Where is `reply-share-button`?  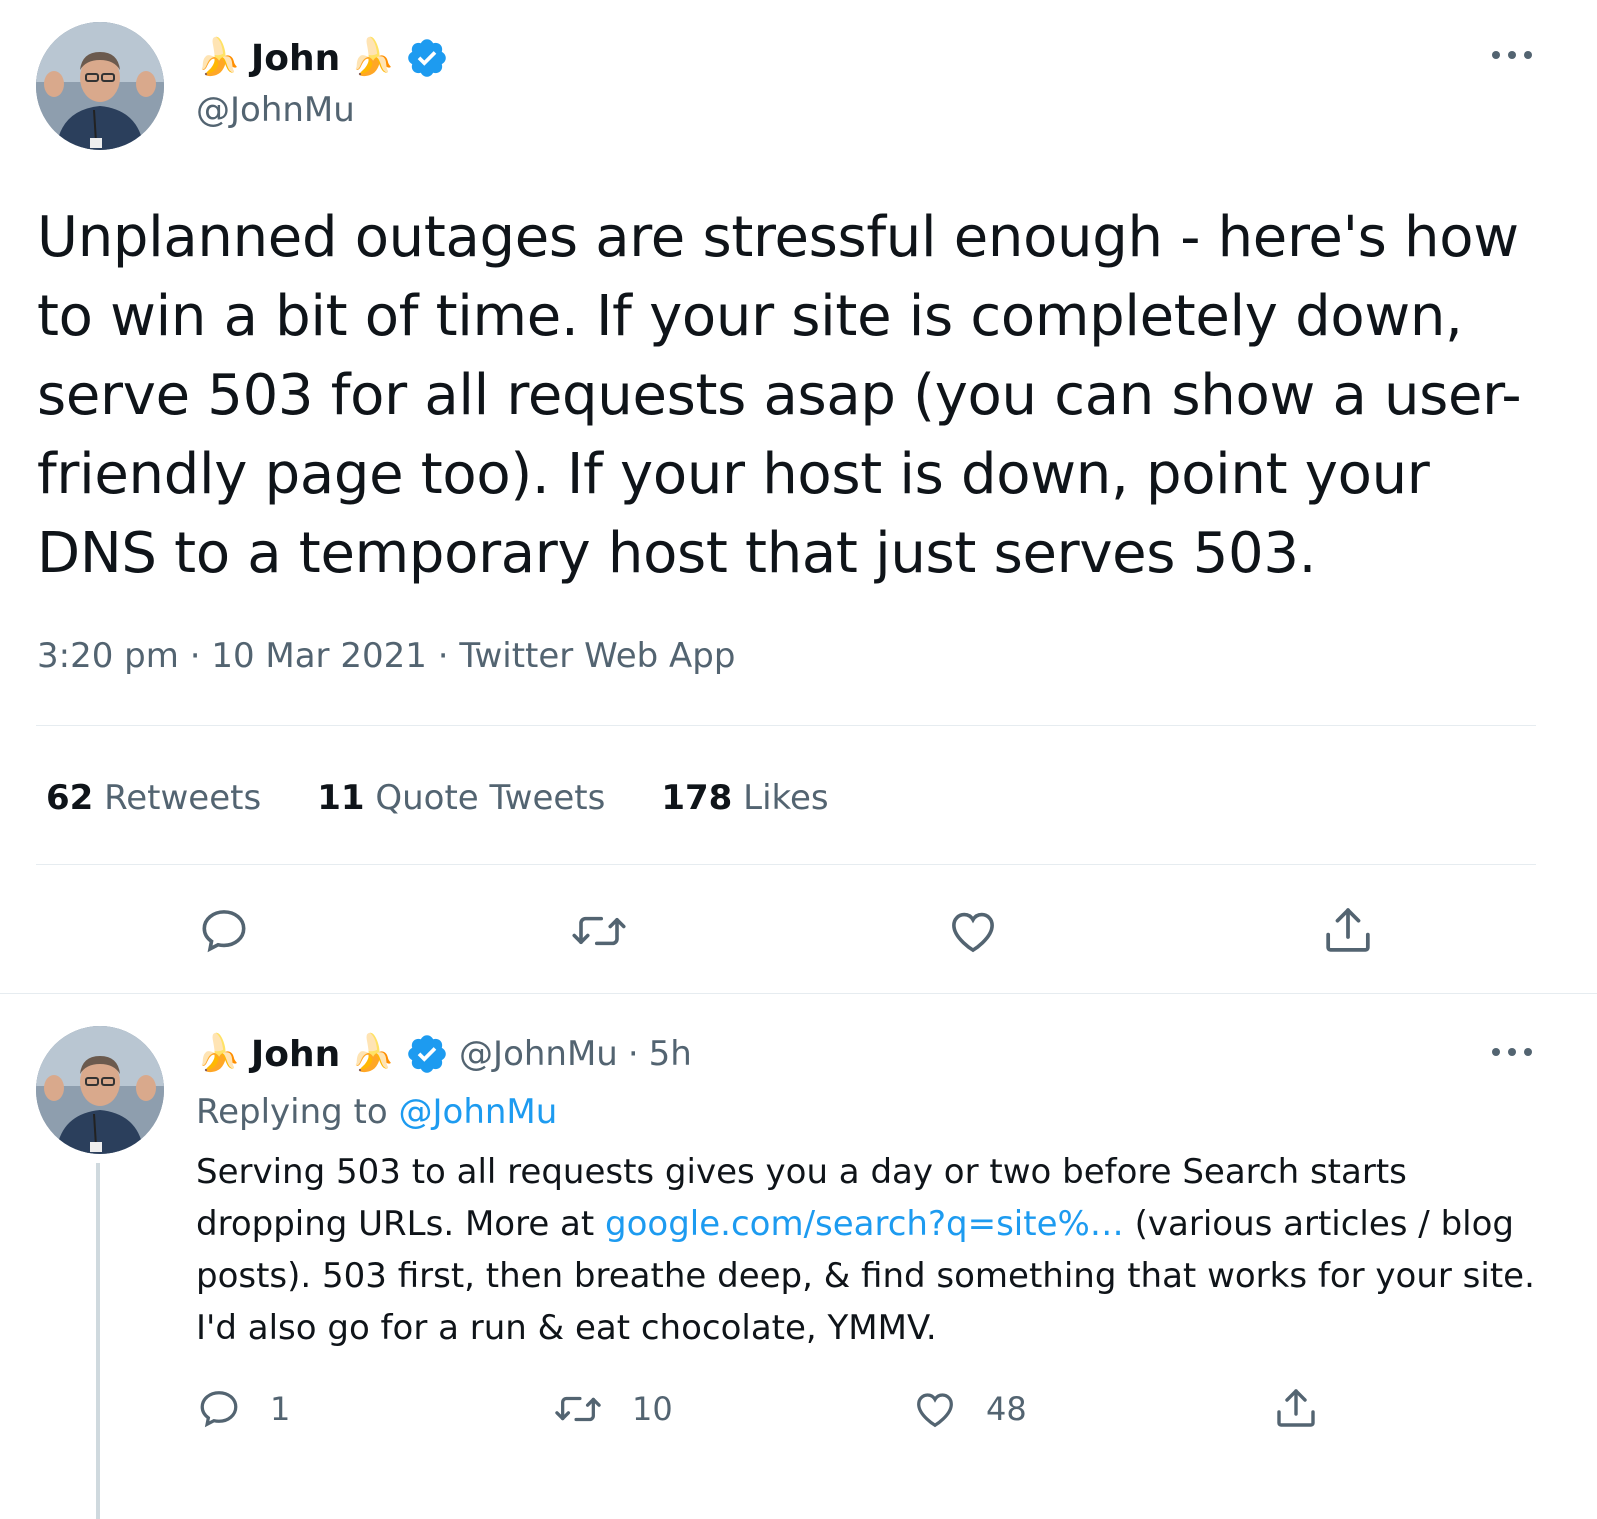 reply-share-button is located at coordinates (1296, 1408).